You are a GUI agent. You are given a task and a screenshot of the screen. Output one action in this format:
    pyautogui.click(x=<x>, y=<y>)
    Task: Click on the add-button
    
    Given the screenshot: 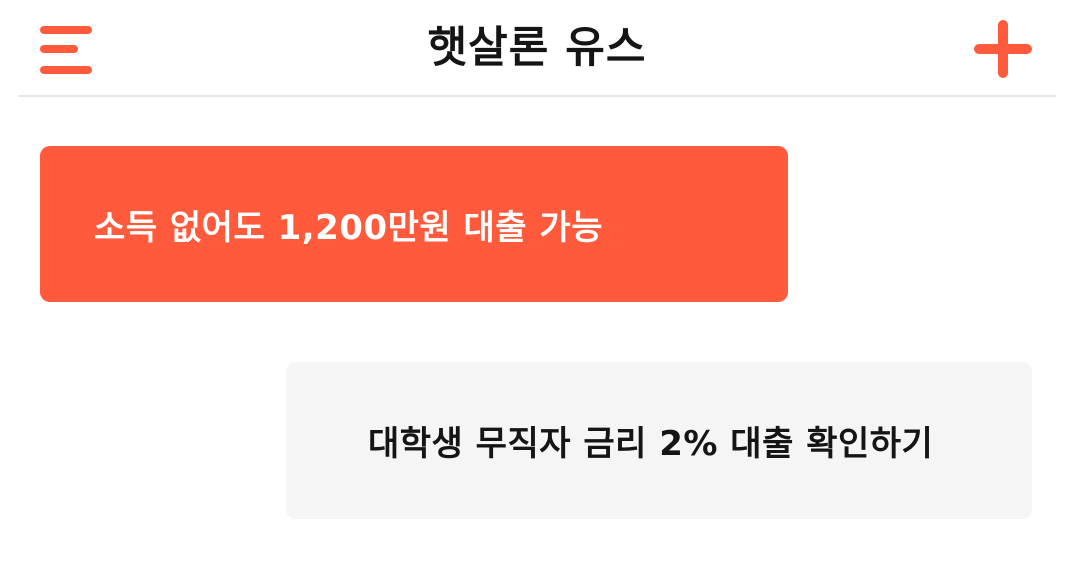 What is the action you would take?
    pyautogui.click(x=1003, y=49)
    